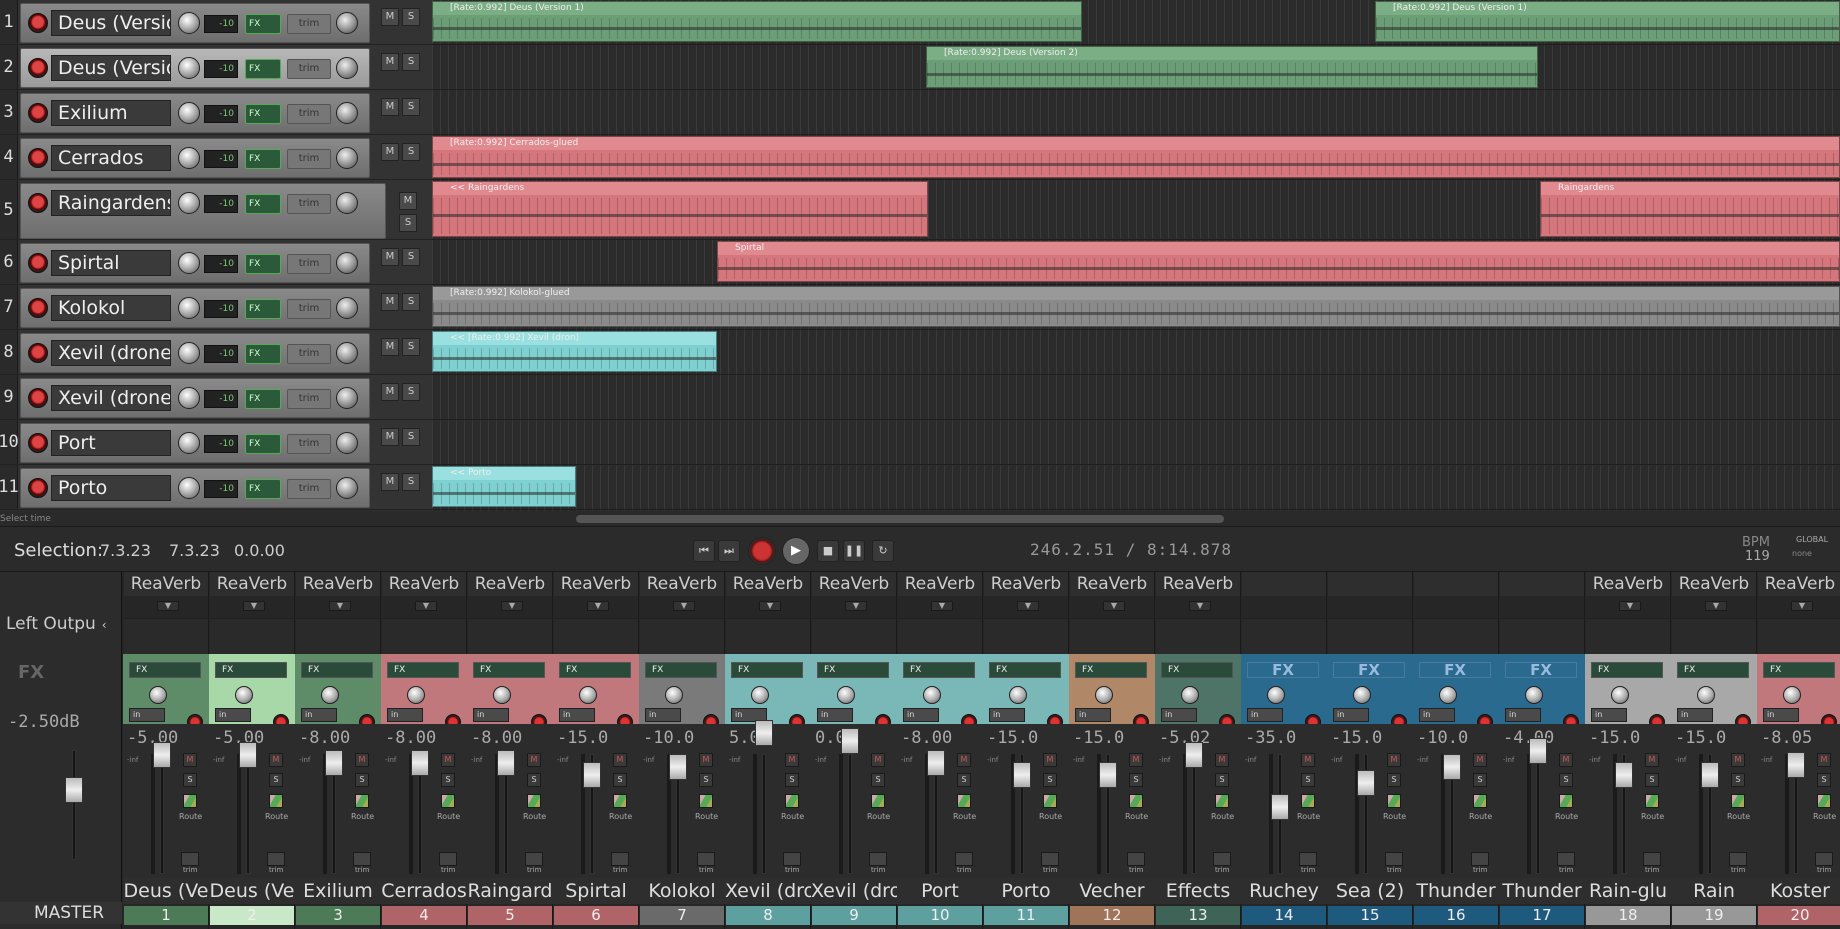 The width and height of the screenshot is (1840, 929). I want to click on track-row: 1 Deus (Version 1) -10 FX trim M S, so click(216, 22).